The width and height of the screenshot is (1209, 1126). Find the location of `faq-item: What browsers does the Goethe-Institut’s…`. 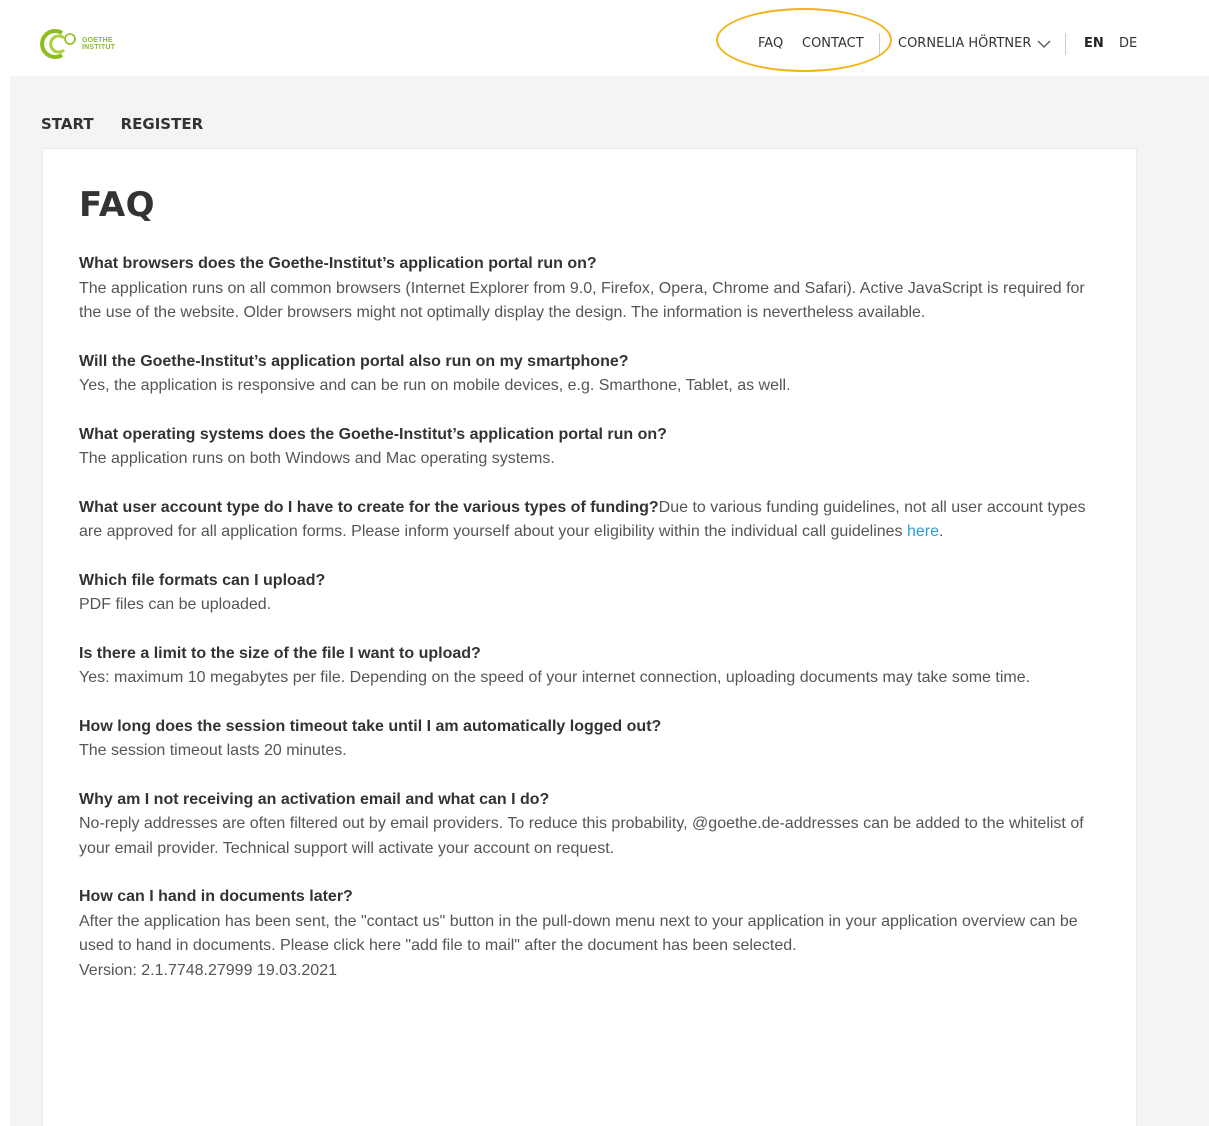

faq-item: What browsers does the Goethe-Institut’s… is located at coordinates (594, 289).